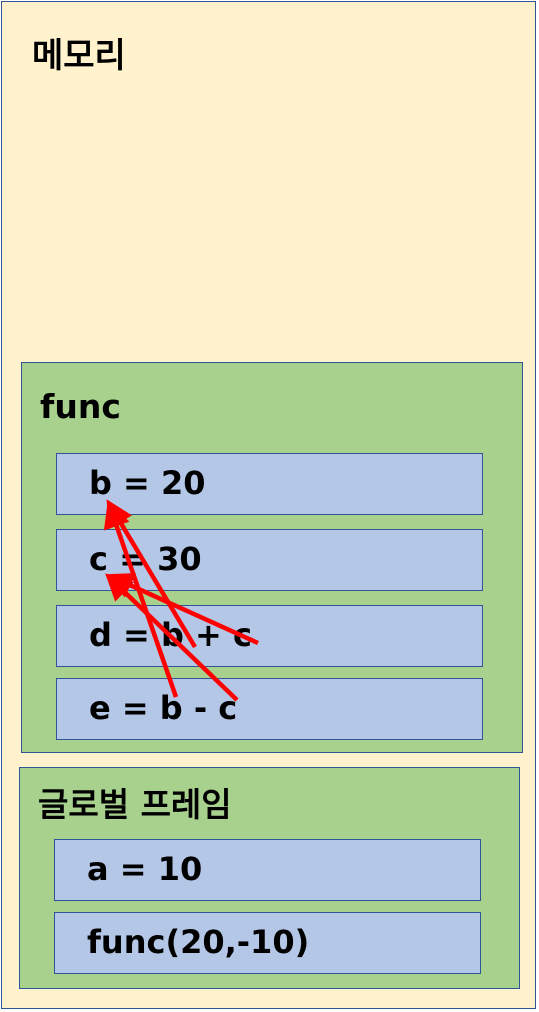  Describe the element at coordinates (269, 484) in the screenshot. I see `var-b: b = 20` at that location.